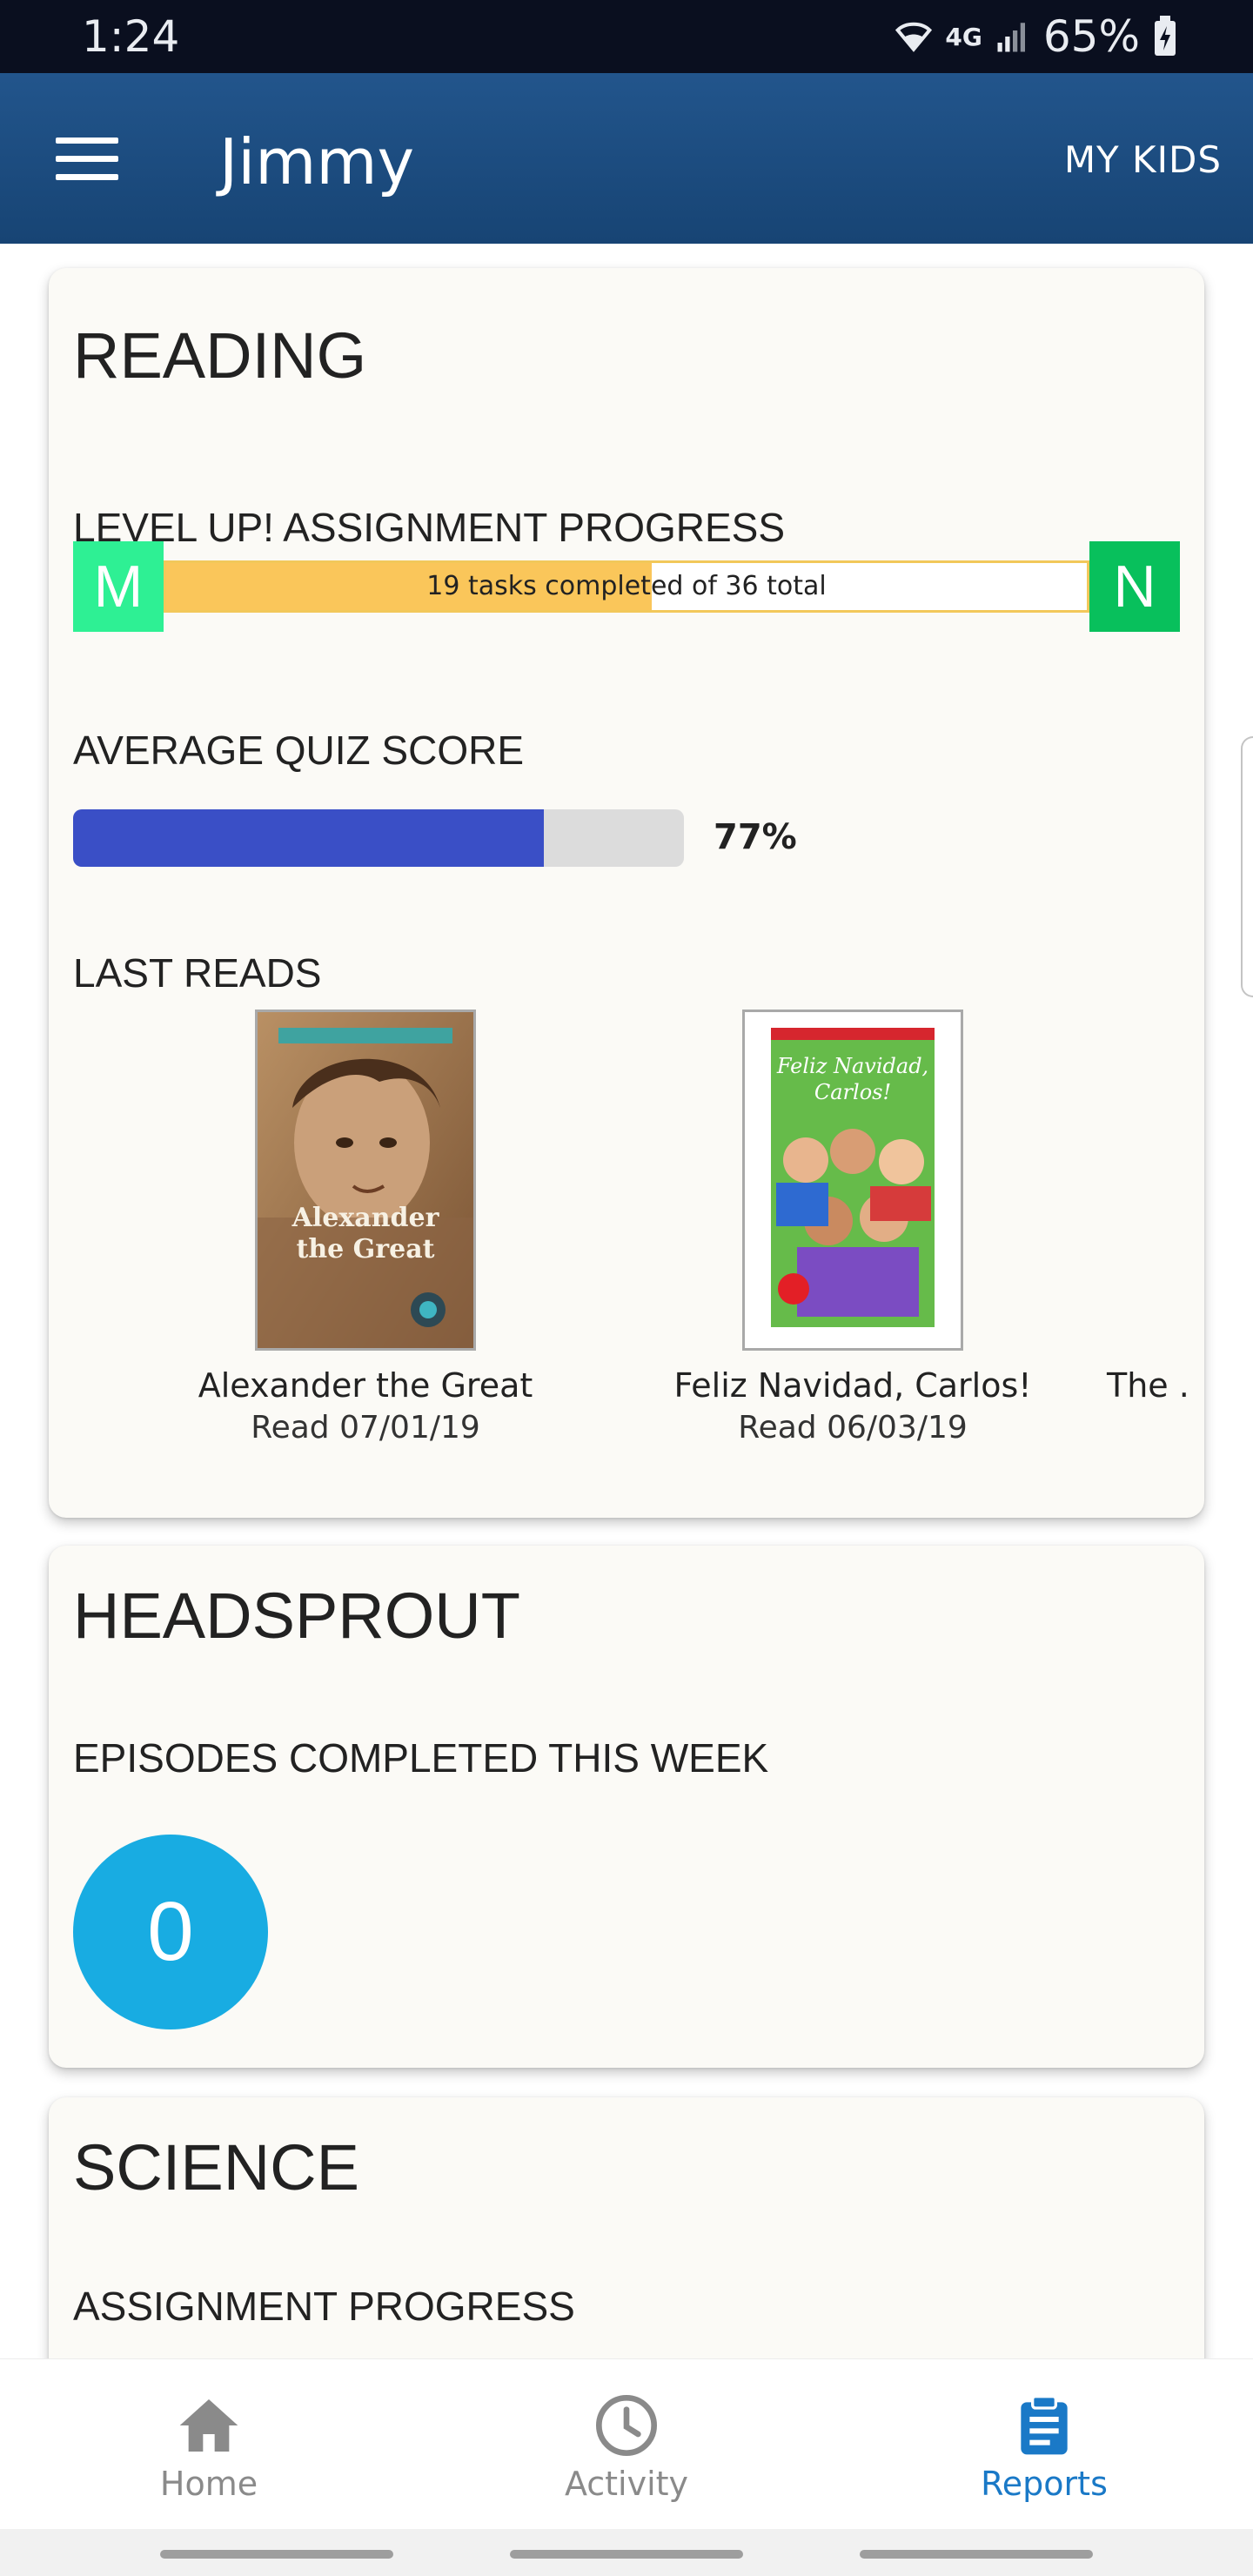  I want to click on my-kids-button: MY KIDS, so click(1143, 160).